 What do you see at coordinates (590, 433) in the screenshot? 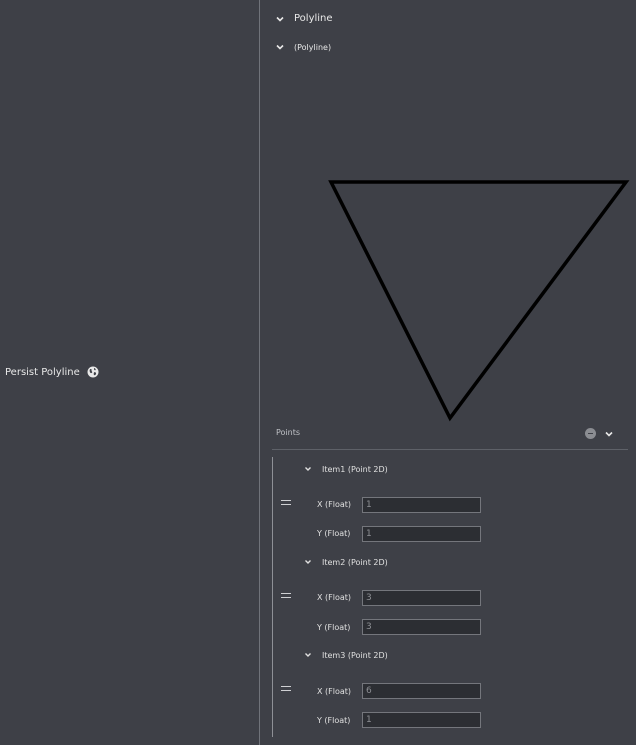
I see `remove-item-button` at bounding box center [590, 433].